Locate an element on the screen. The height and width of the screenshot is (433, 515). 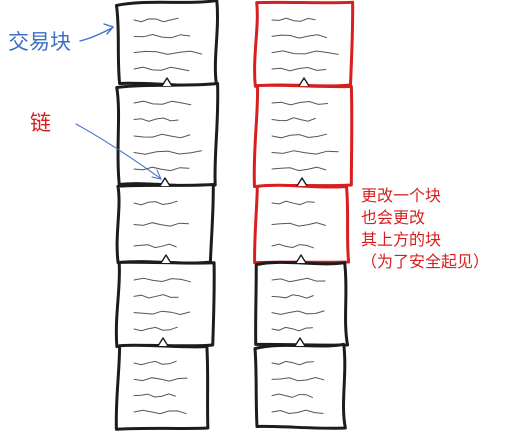
annotation-line-2: 也会更改 is located at coordinates (393, 217).